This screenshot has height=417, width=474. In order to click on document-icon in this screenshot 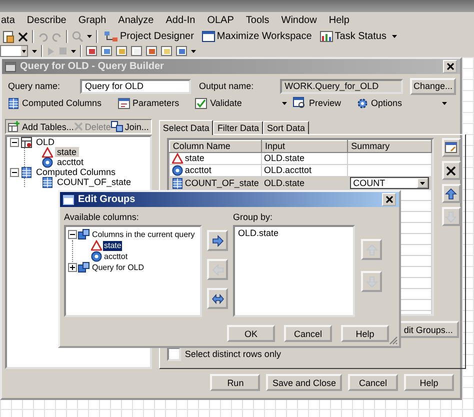, I will do `click(8, 36)`.